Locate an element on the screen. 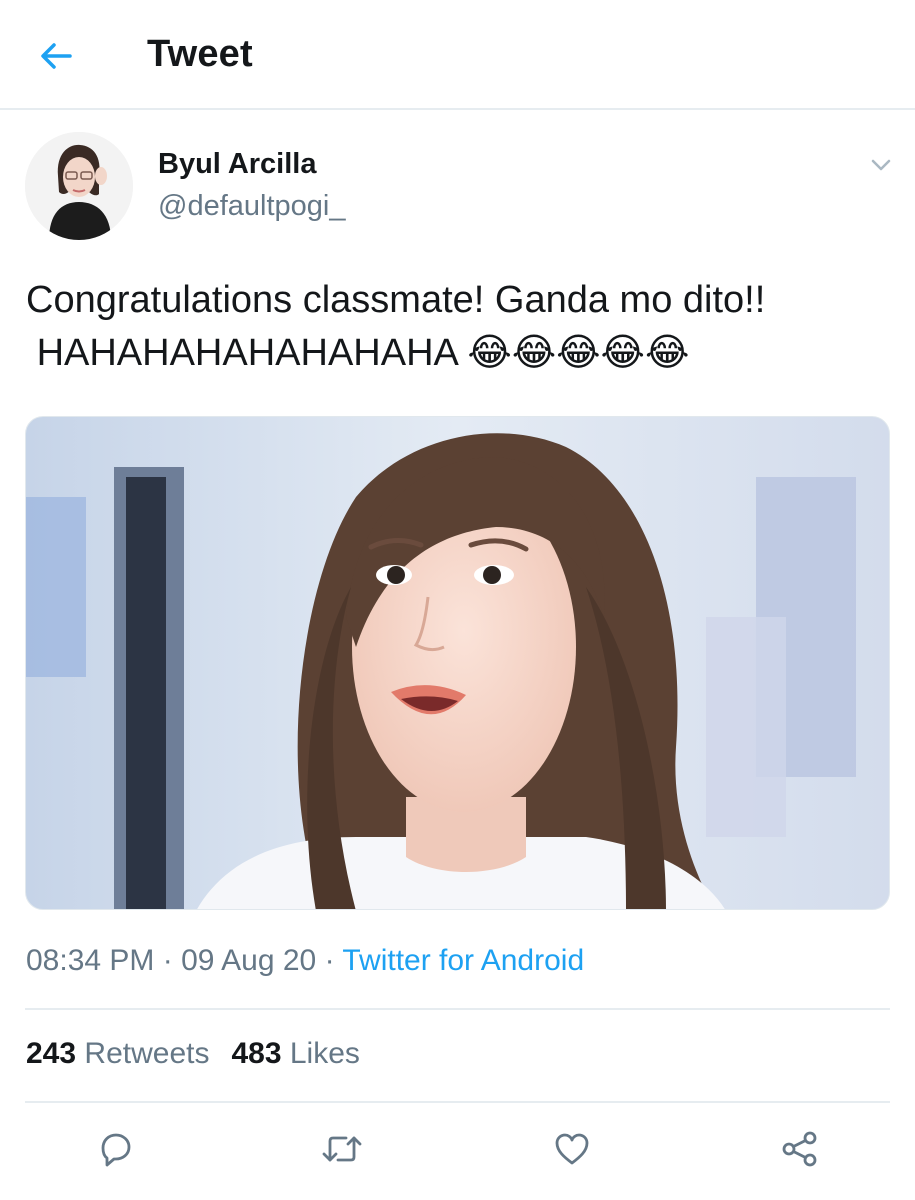  more-options-button is located at coordinates (881, 165).